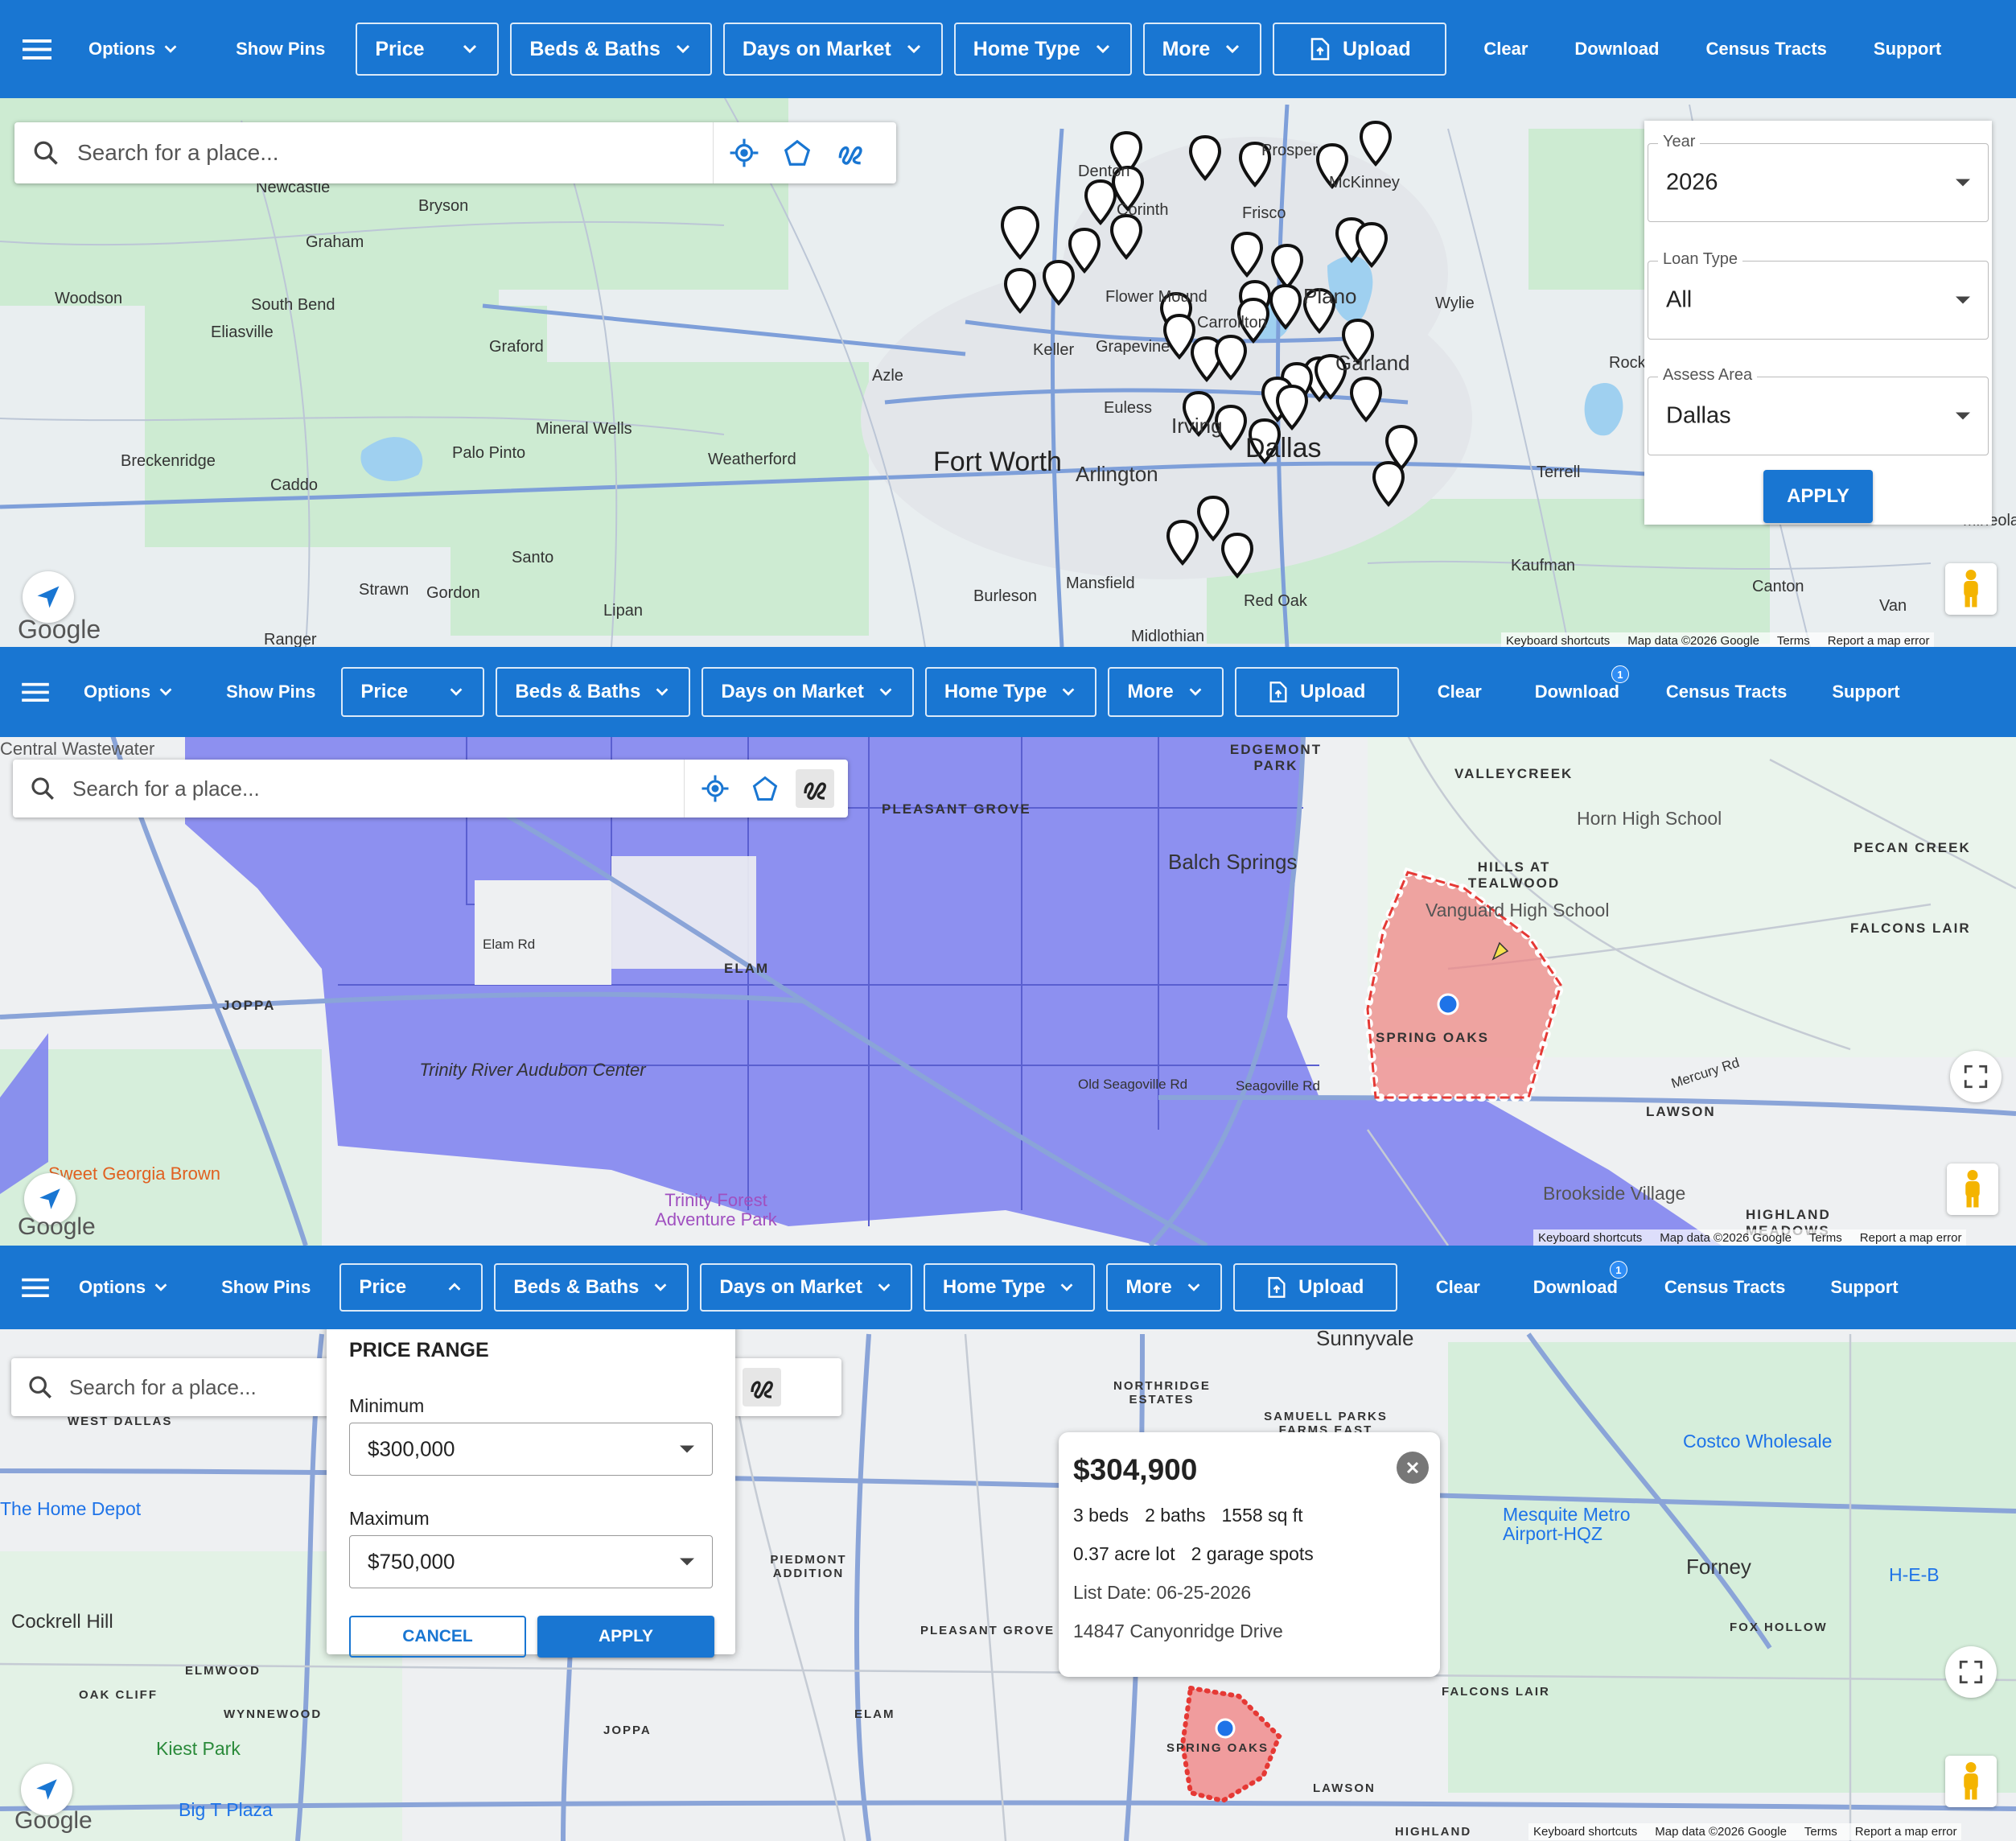 This screenshot has height=1841, width=2016. Describe the element at coordinates (531, 1561) in the screenshot. I see `maximum-price-select: $750,000` at that location.